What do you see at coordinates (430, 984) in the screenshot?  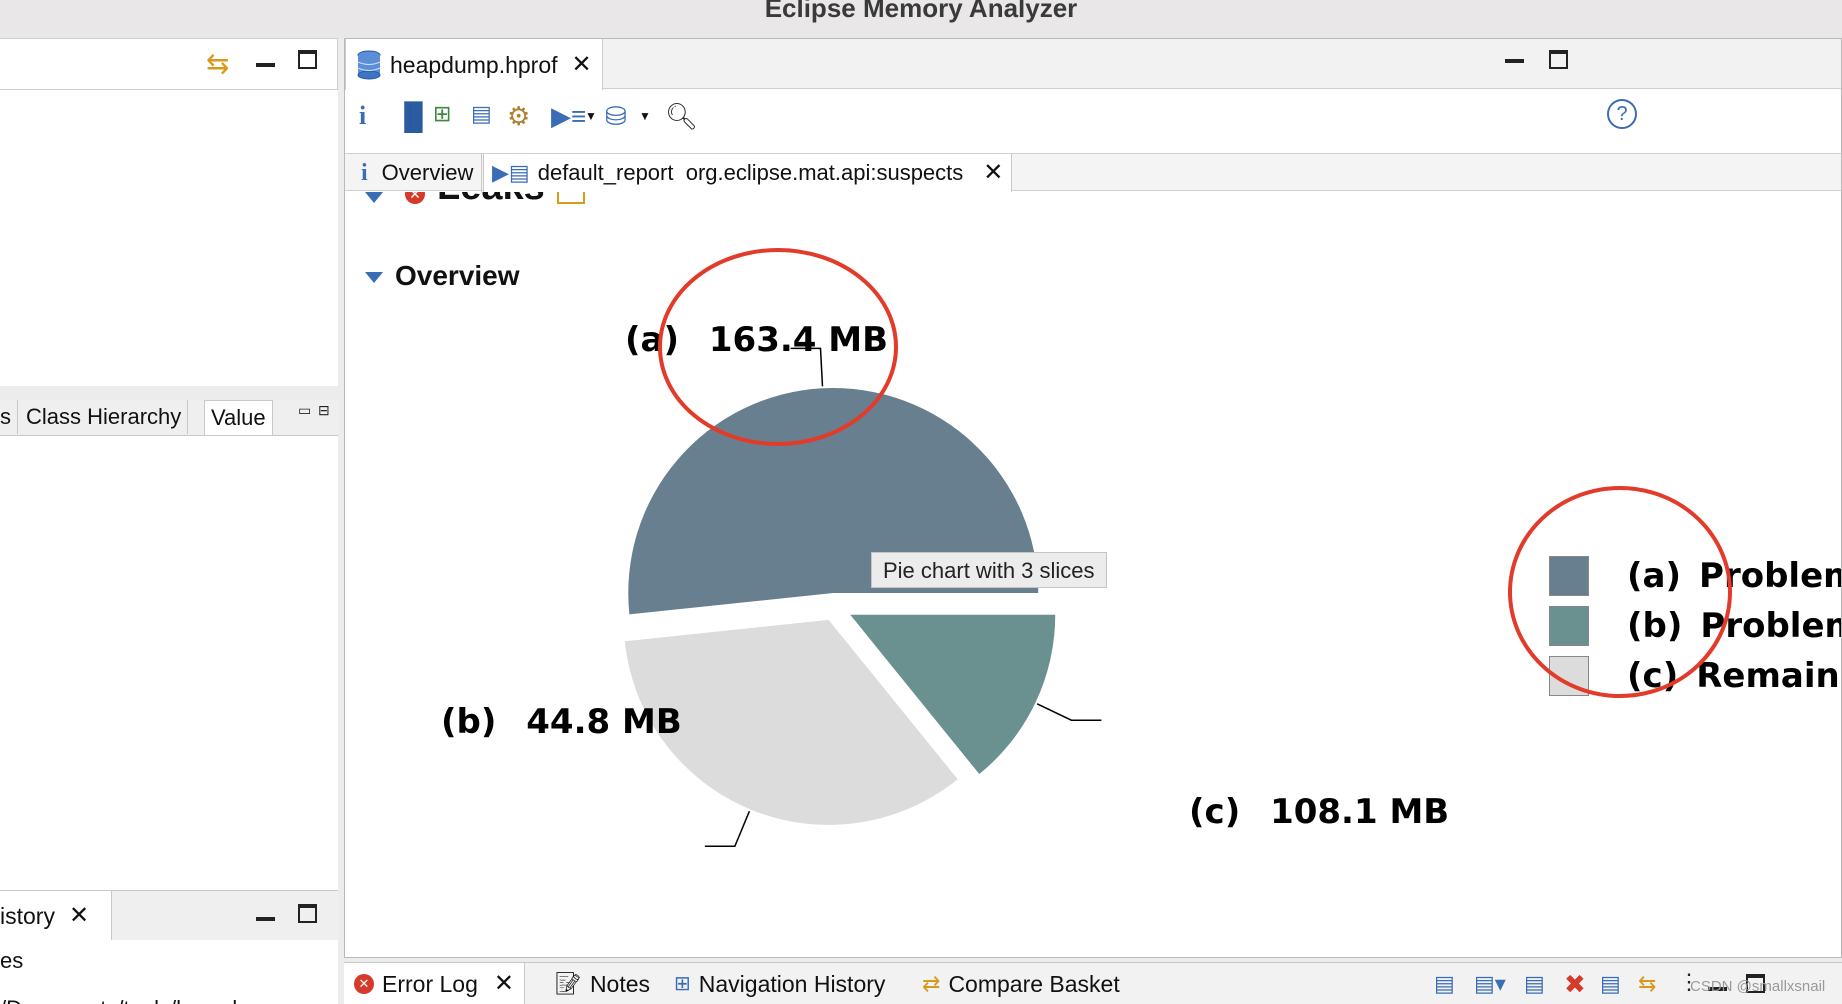 I see `tab-error-log-label: Error Log` at bounding box center [430, 984].